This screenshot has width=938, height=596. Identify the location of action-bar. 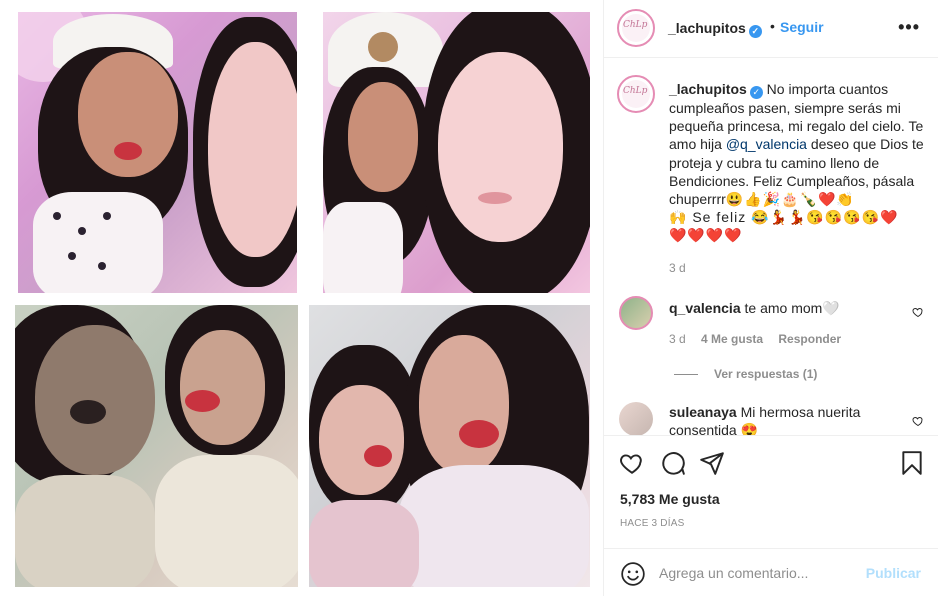
(771, 462).